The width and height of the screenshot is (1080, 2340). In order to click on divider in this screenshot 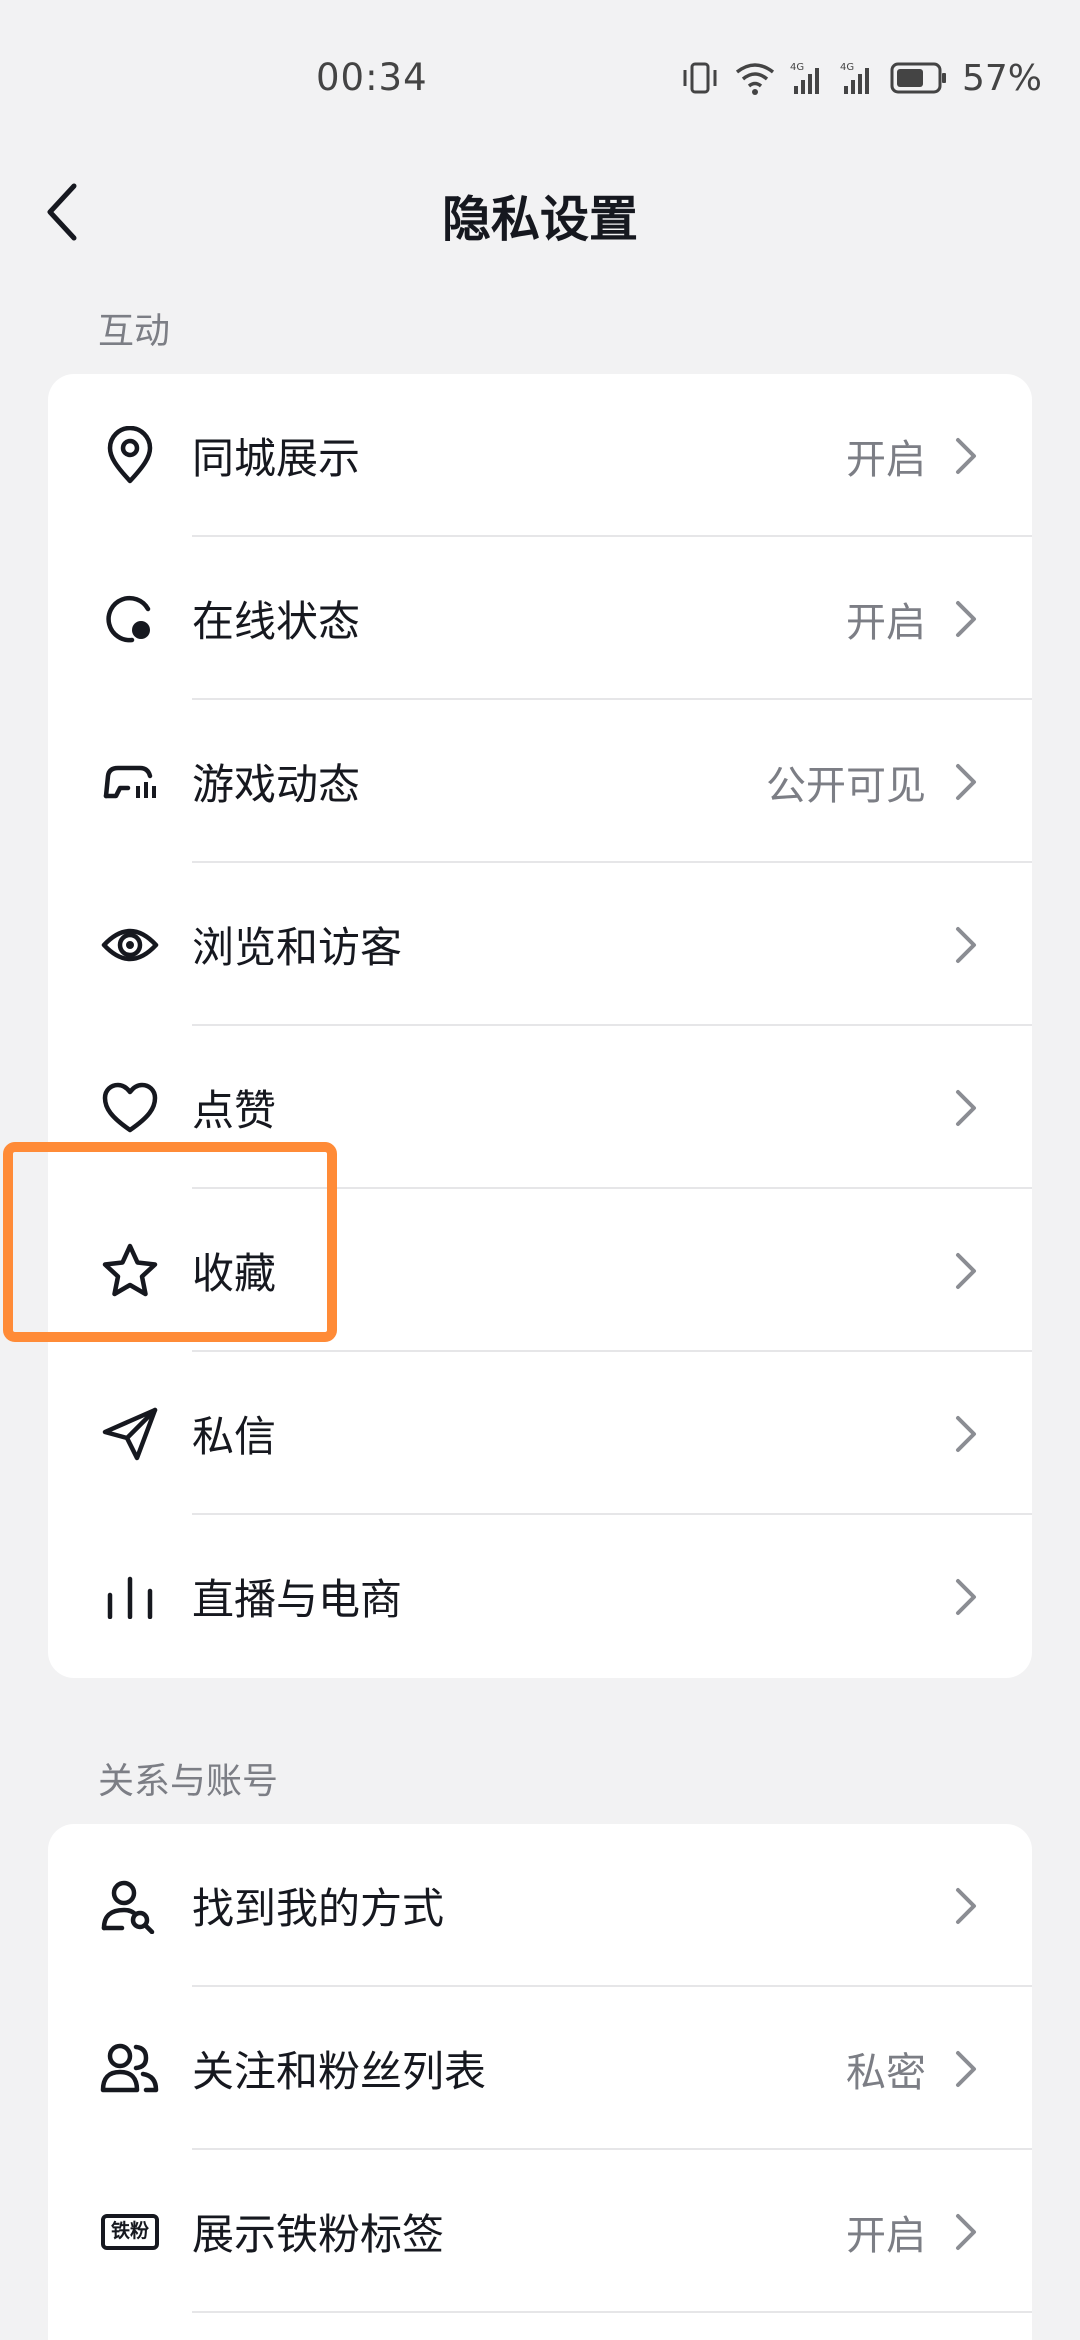, I will do `click(612, 2312)`.